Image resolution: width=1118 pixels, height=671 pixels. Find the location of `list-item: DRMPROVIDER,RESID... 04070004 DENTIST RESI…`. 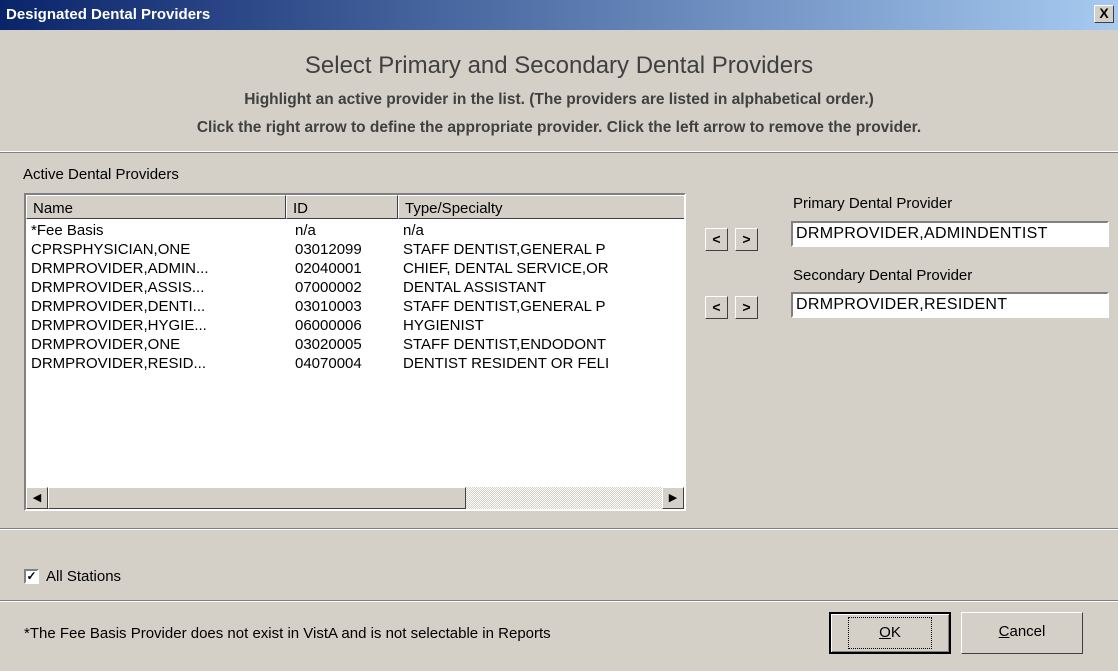

list-item: DRMPROVIDER,RESID... 04070004 DENTIST RESI… is located at coordinates (355, 363).